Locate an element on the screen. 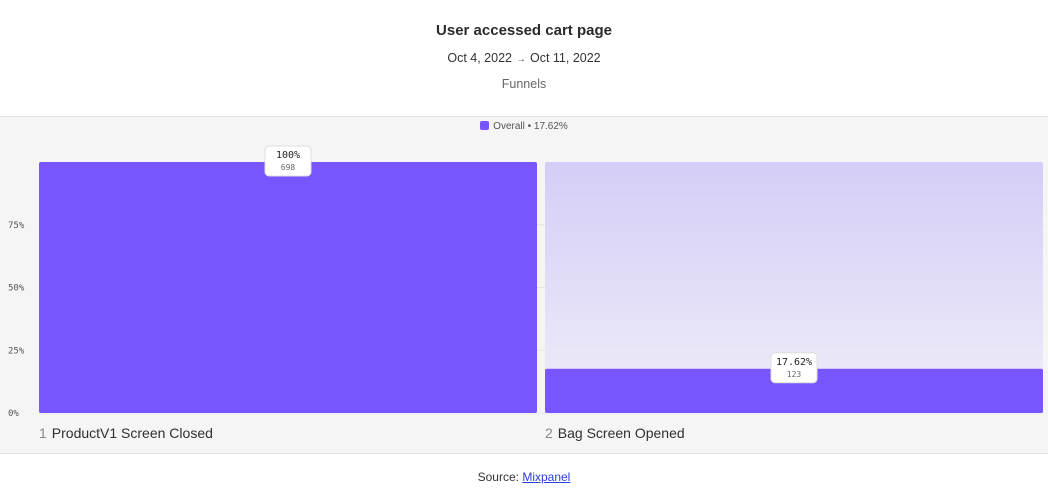 This screenshot has height=492, width=1048. chart-title: User accessed cart page is located at coordinates (524, 30).